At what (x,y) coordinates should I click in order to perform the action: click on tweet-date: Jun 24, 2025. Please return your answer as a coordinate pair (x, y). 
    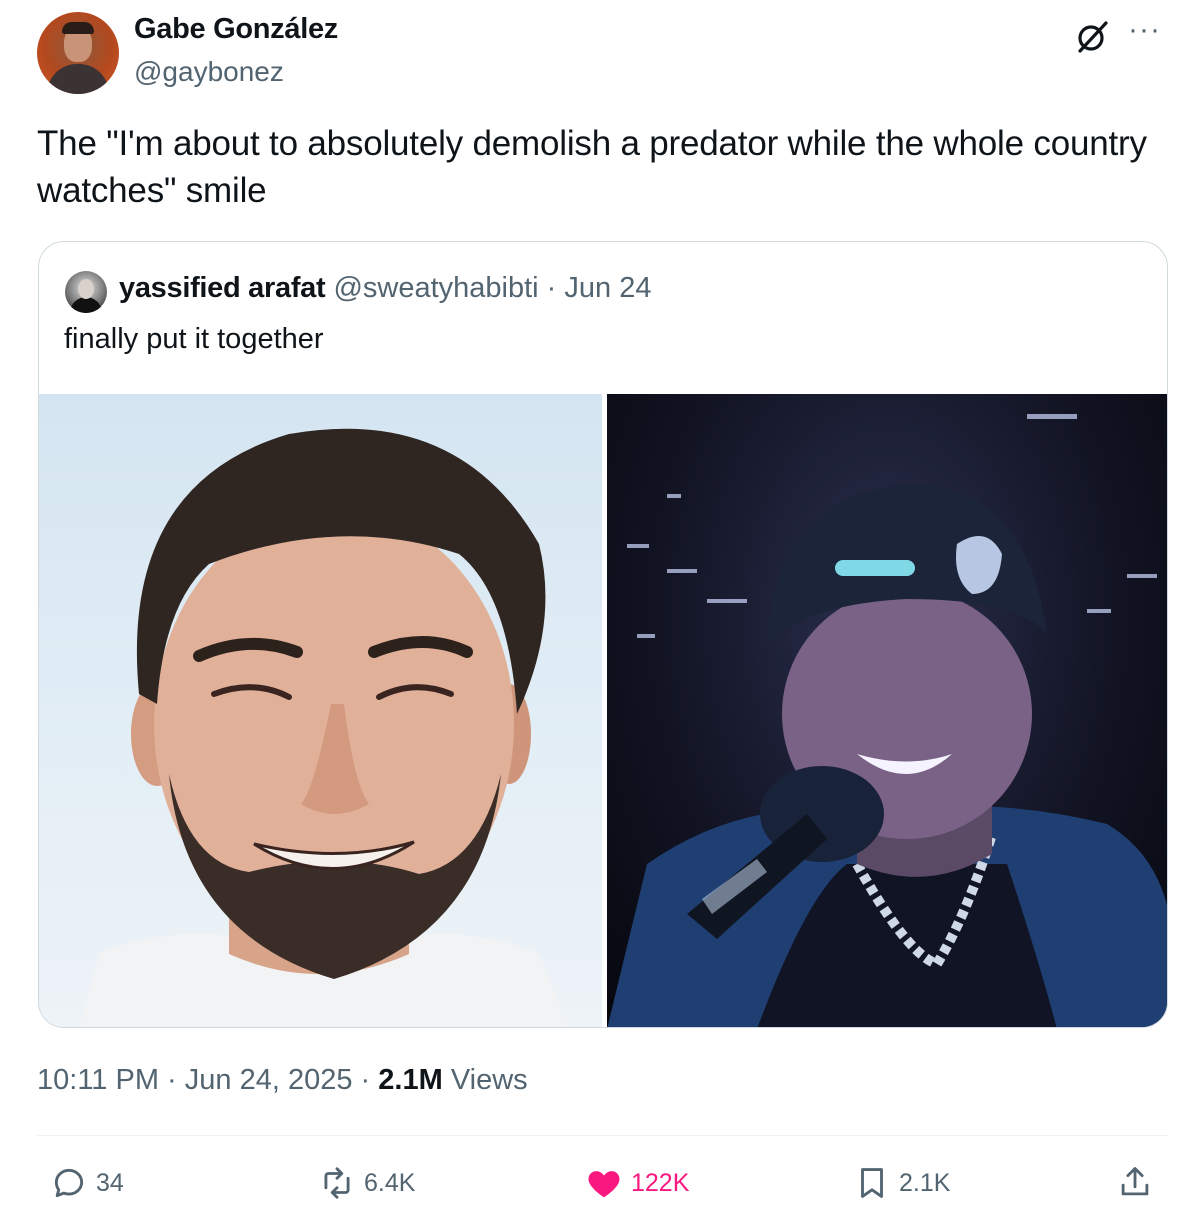
    Looking at the image, I should click on (269, 1080).